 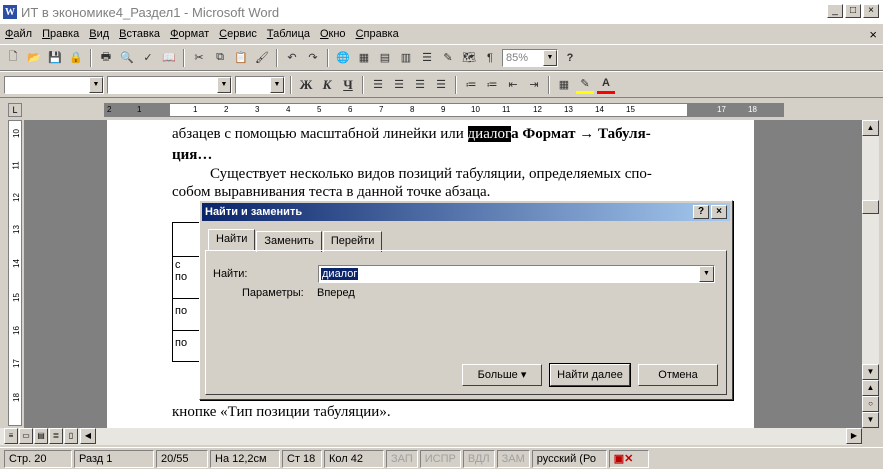 What do you see at coordinates (870, 404) in the screenshot?
I see `browse-object-icon: ○` at bounding box center [870, 404].